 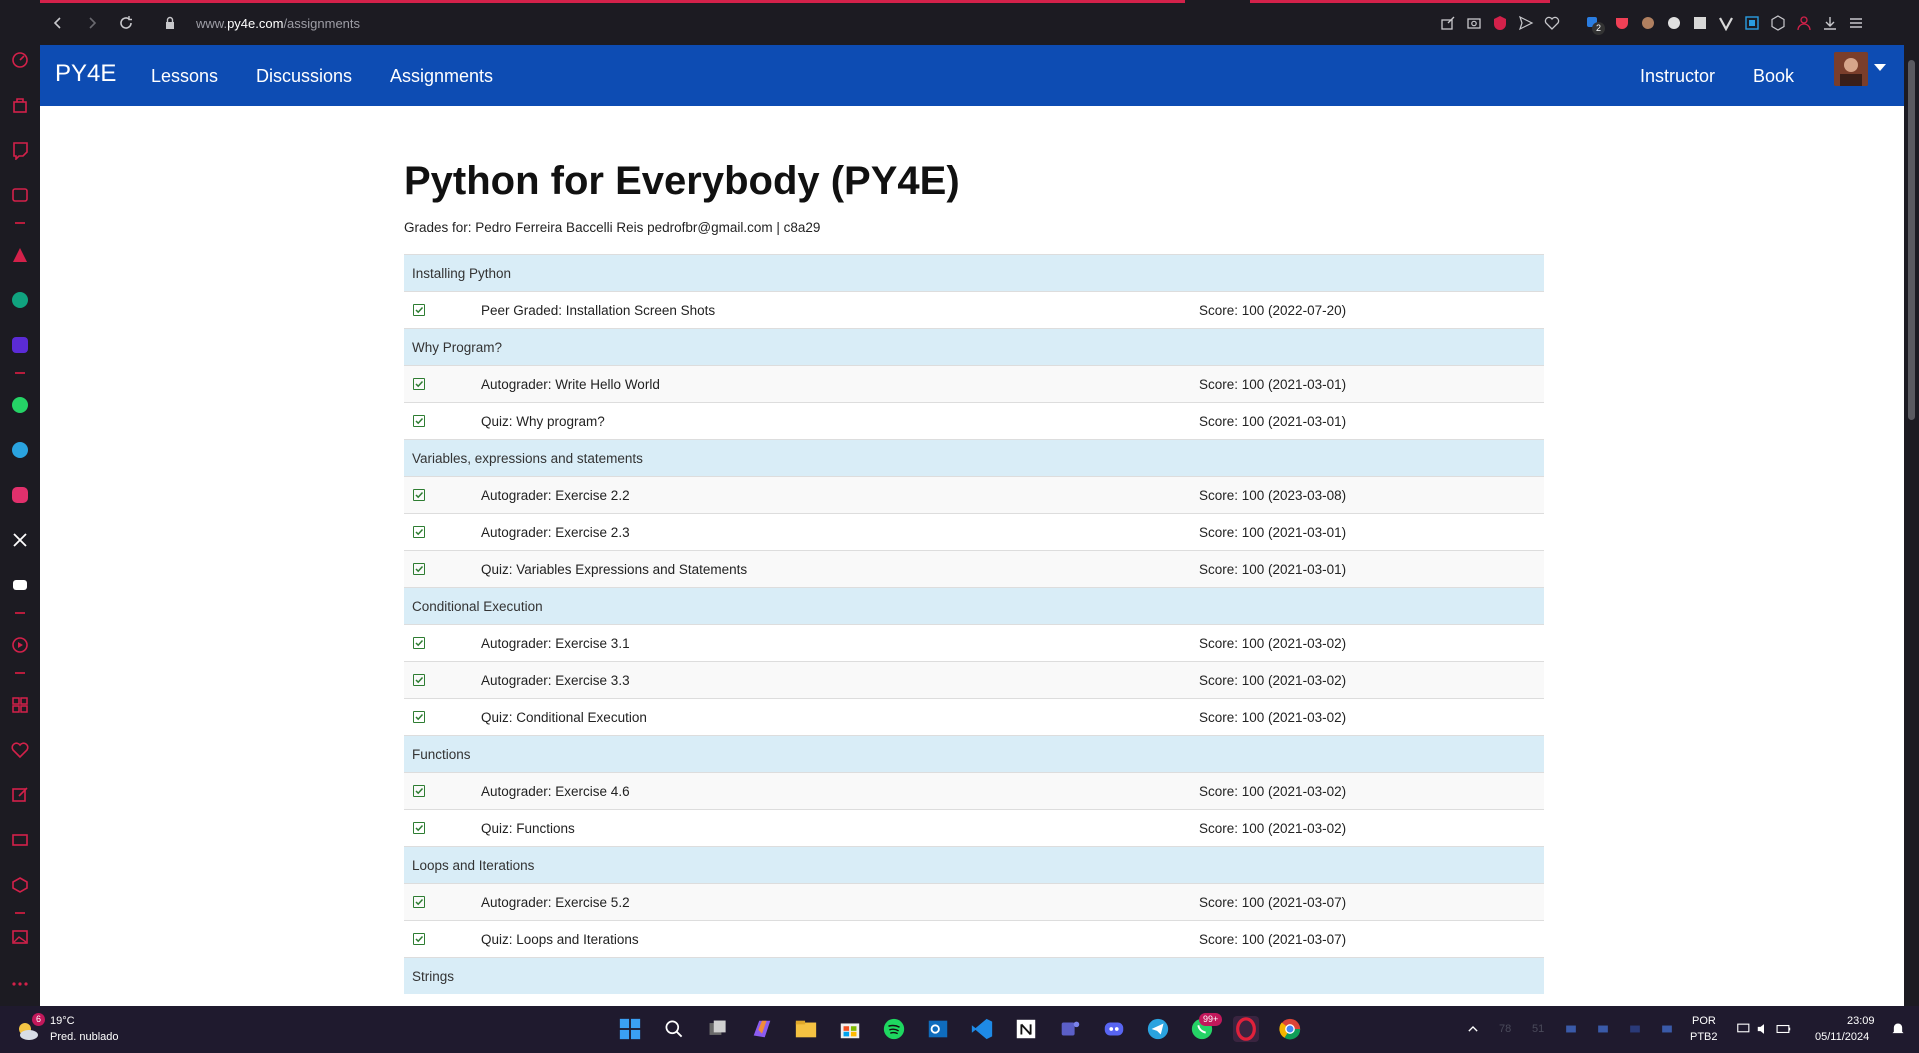 I want to click on task-view-icon, so click(x=718, y=1029).